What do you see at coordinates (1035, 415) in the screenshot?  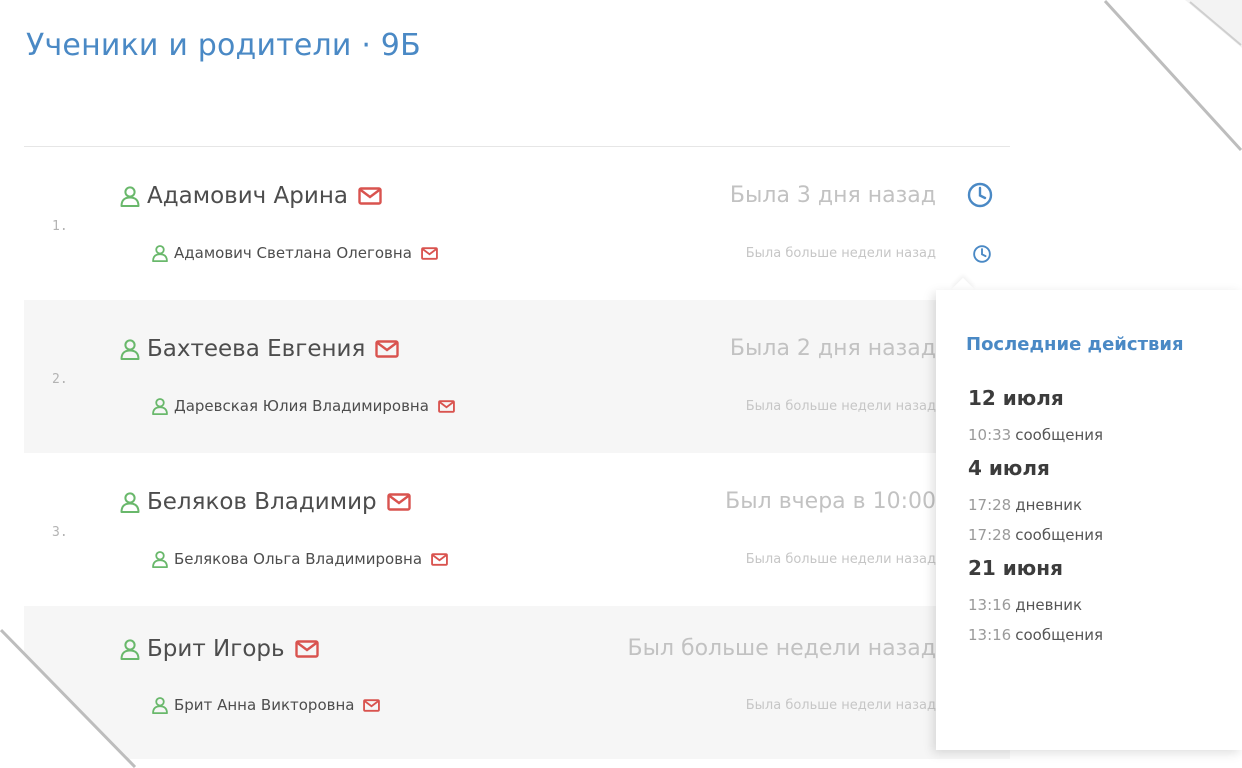 I see `activity-group: 12 июля 10:33 сообщения` at bounding box center [1035, 415].